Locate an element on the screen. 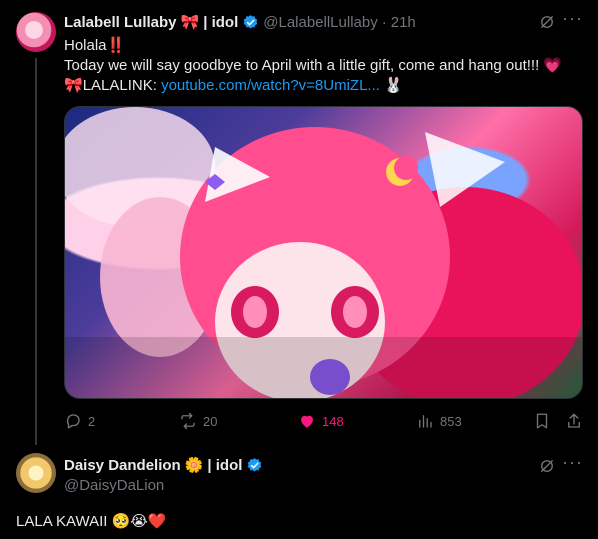 Image resolution: width=598 pixels, height=539 pixels. tweet-line-1: Holala‼️ is located at coordinates (324, 46).